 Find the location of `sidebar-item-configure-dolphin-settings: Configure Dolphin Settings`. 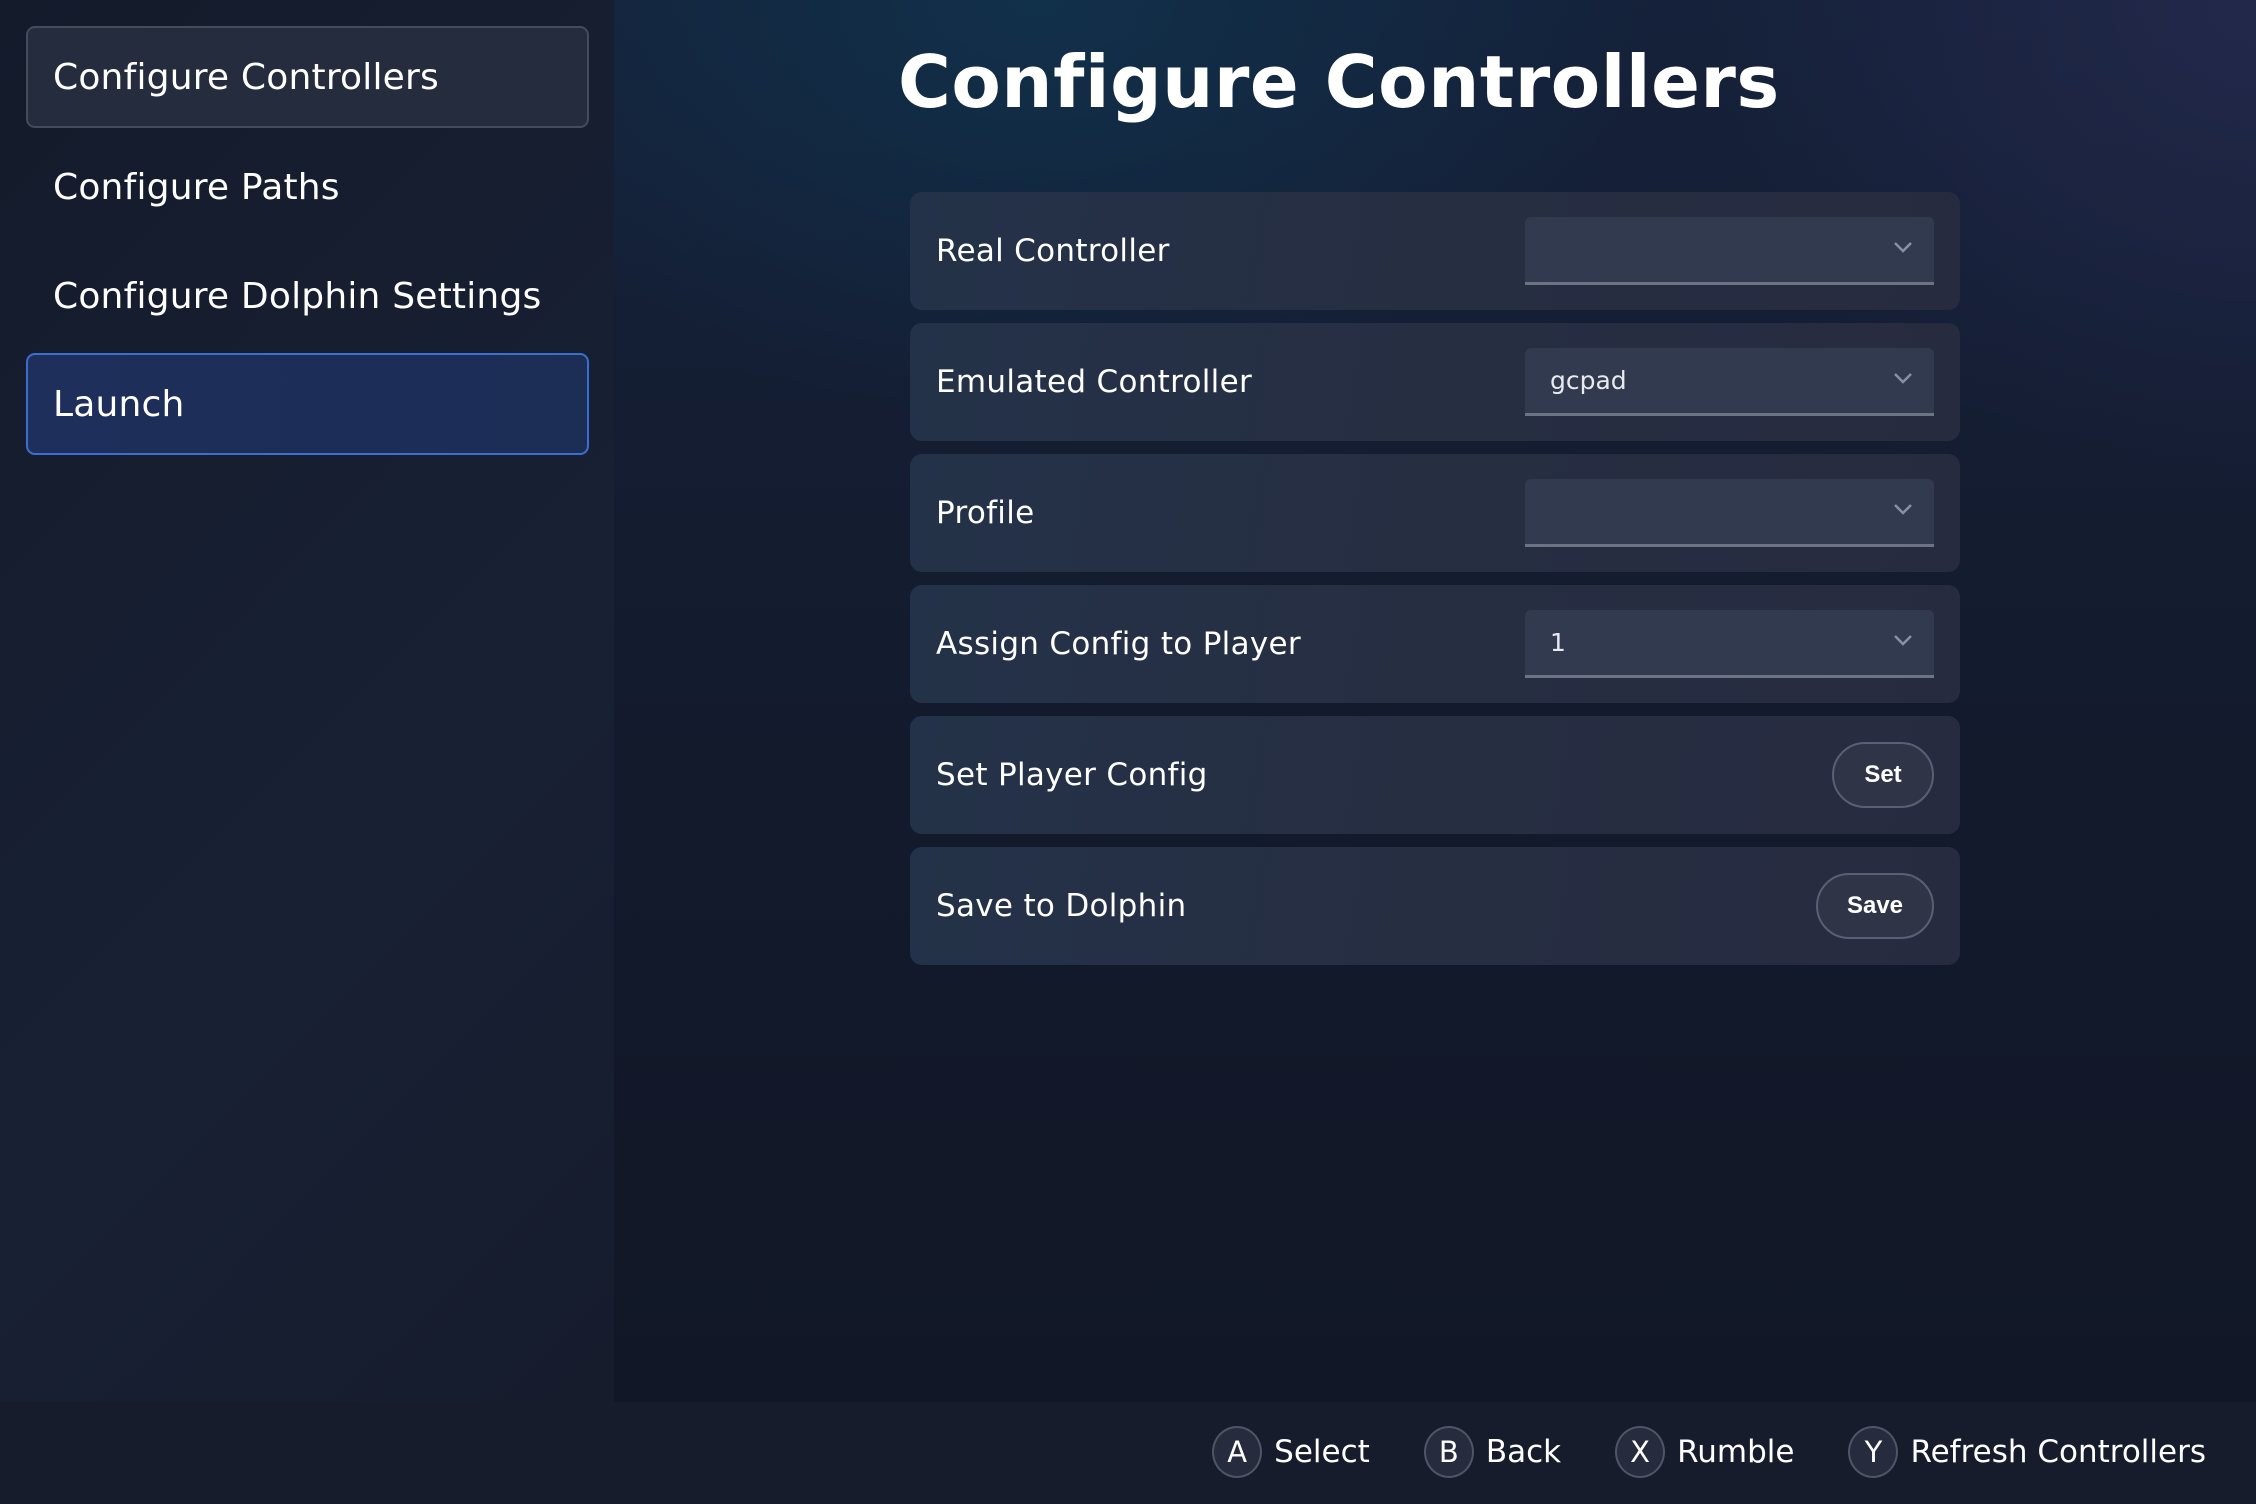

sidebar-item-configure-dolphin-settings: Configure Dolphin Settings is located at coordinates (307, 296).